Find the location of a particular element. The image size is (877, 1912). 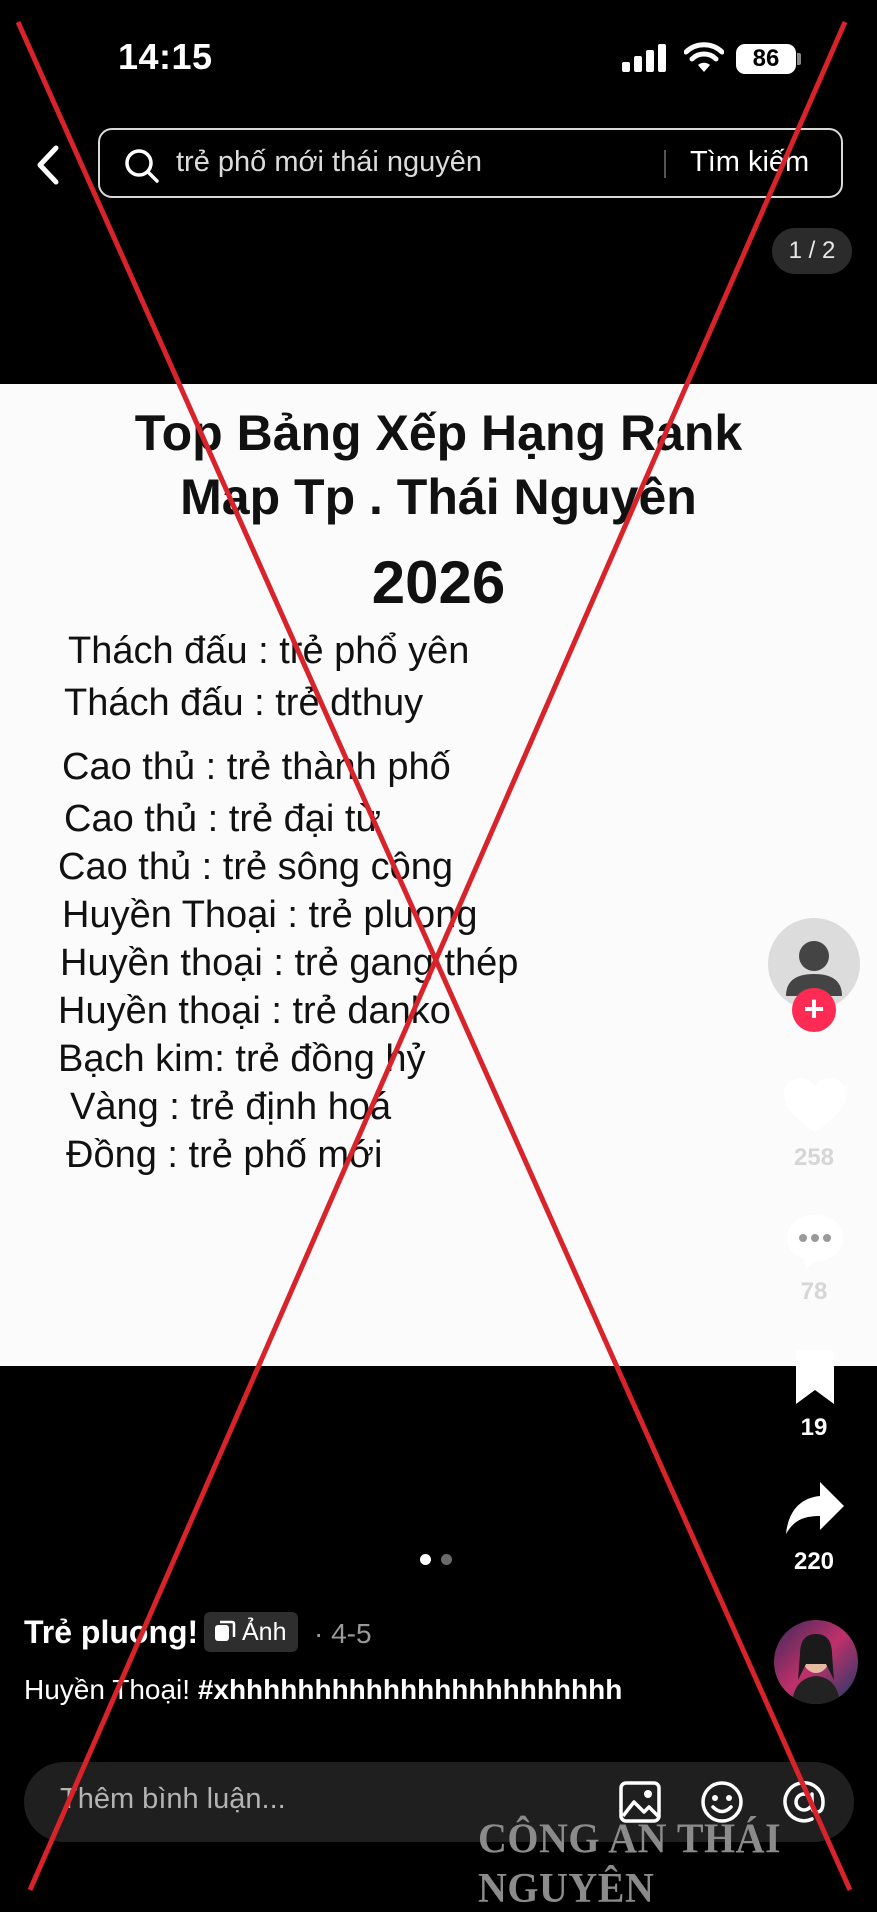

battery-indicator: 86 is located at coordinates (766, 59).